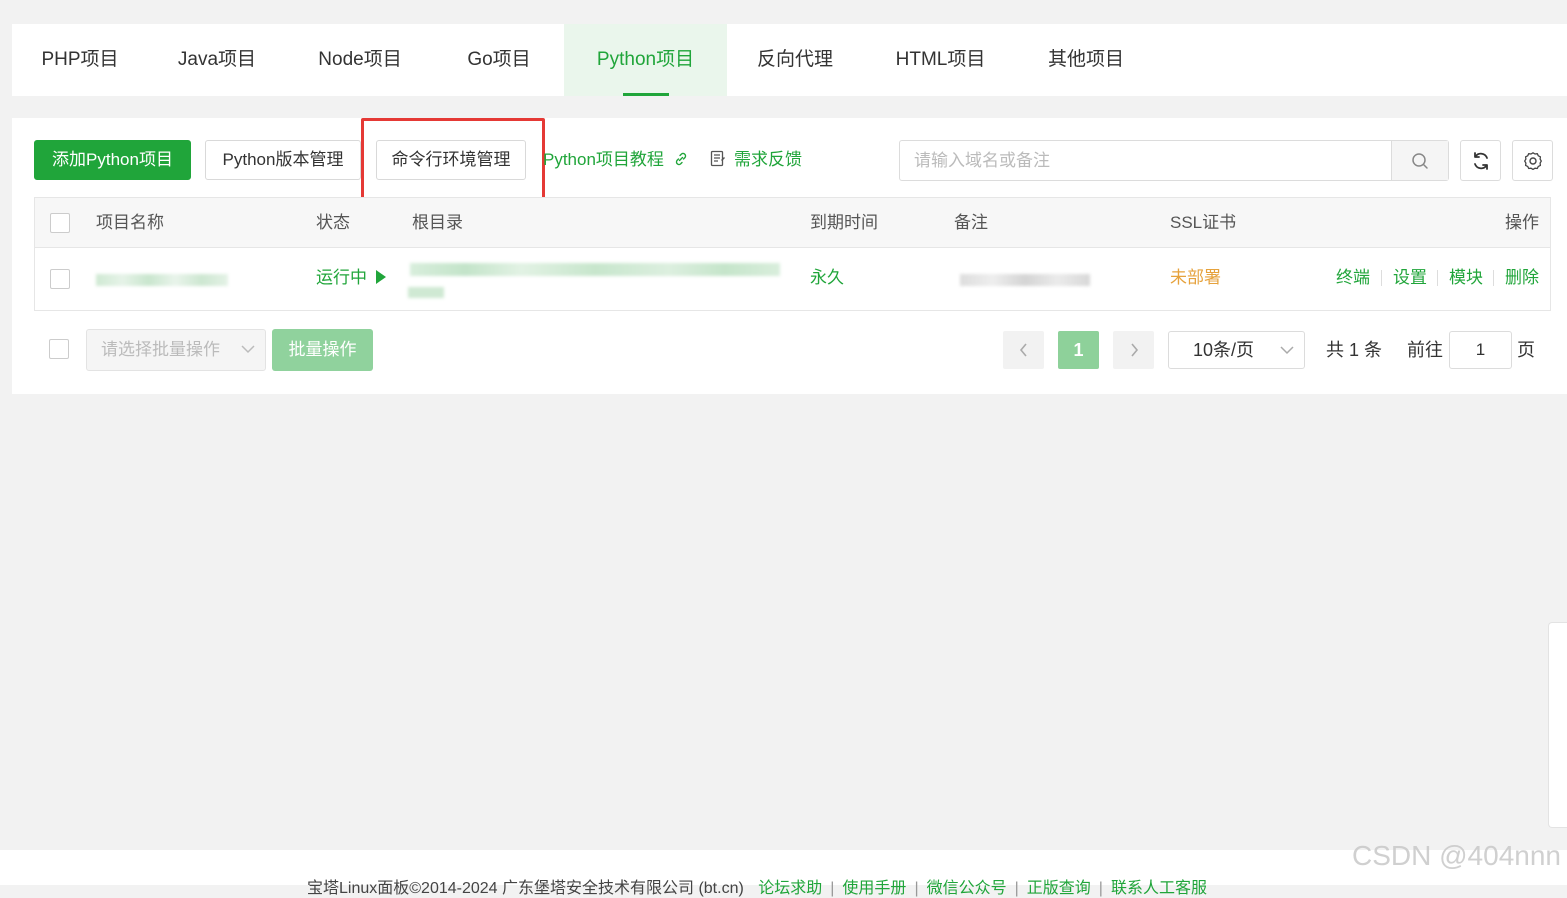  I want to click on status-label: 运行中, so click(341, 277).